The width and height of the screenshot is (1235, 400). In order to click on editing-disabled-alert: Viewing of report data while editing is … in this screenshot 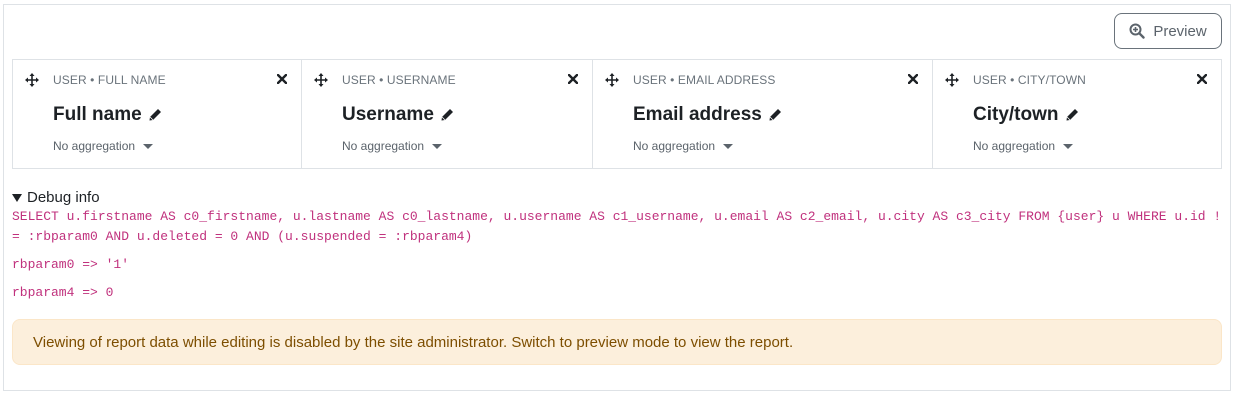, I will do `click(617, 342)`.